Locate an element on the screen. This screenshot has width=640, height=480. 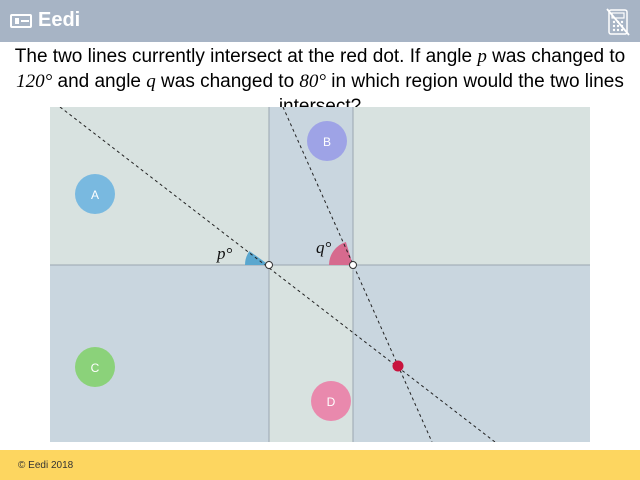
red-intersection-dot is located at coordinates (398, 366).